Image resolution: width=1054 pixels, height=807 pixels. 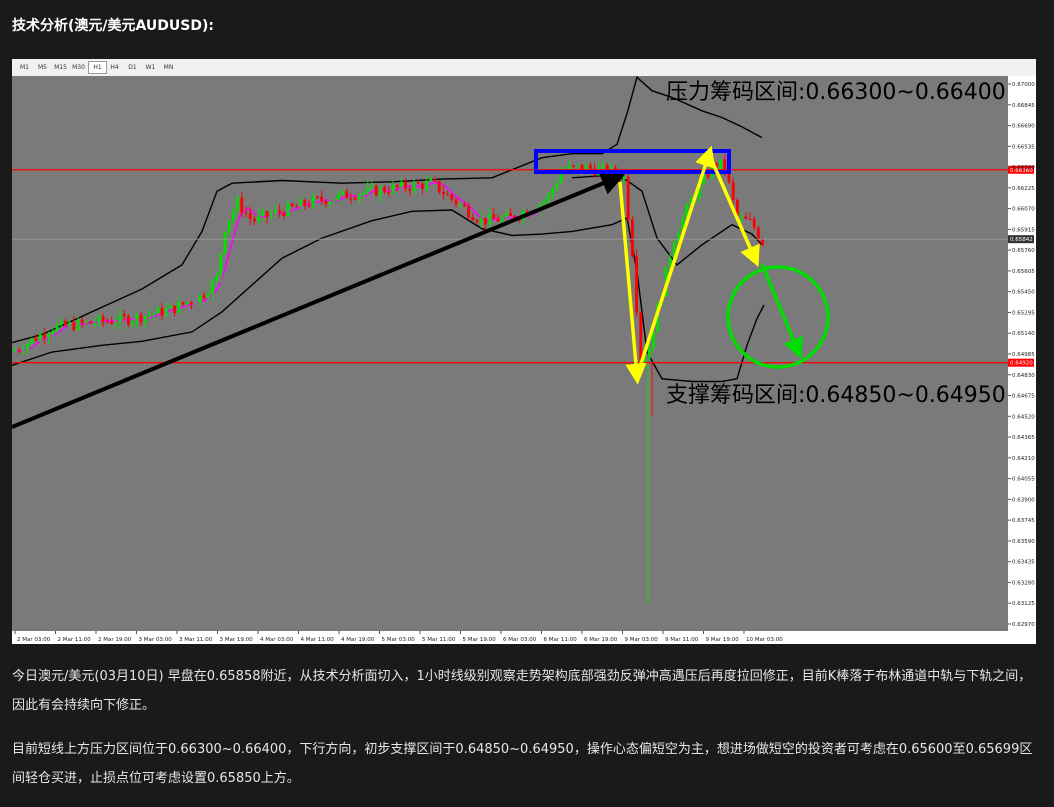 What do you see at coordinates (97, 67) in the screenshot?
I see `timeframe-h1: H1` at bounding box center [97, 67].